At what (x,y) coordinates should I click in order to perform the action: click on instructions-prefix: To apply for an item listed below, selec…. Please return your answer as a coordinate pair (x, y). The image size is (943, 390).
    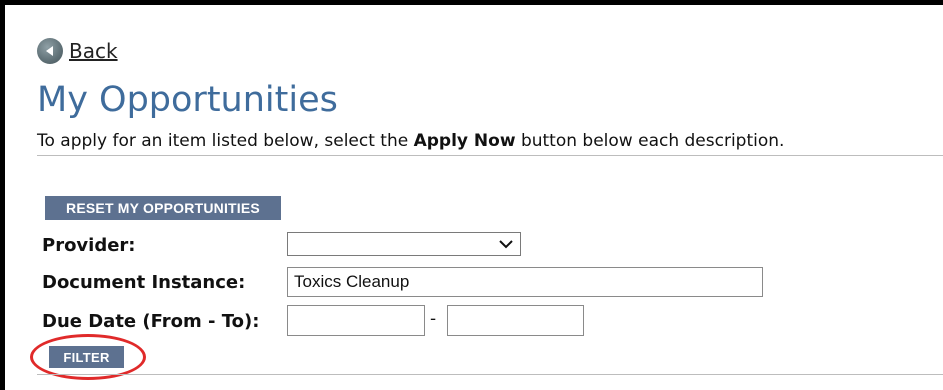
    Looking at the image, I should click on (225, 141).